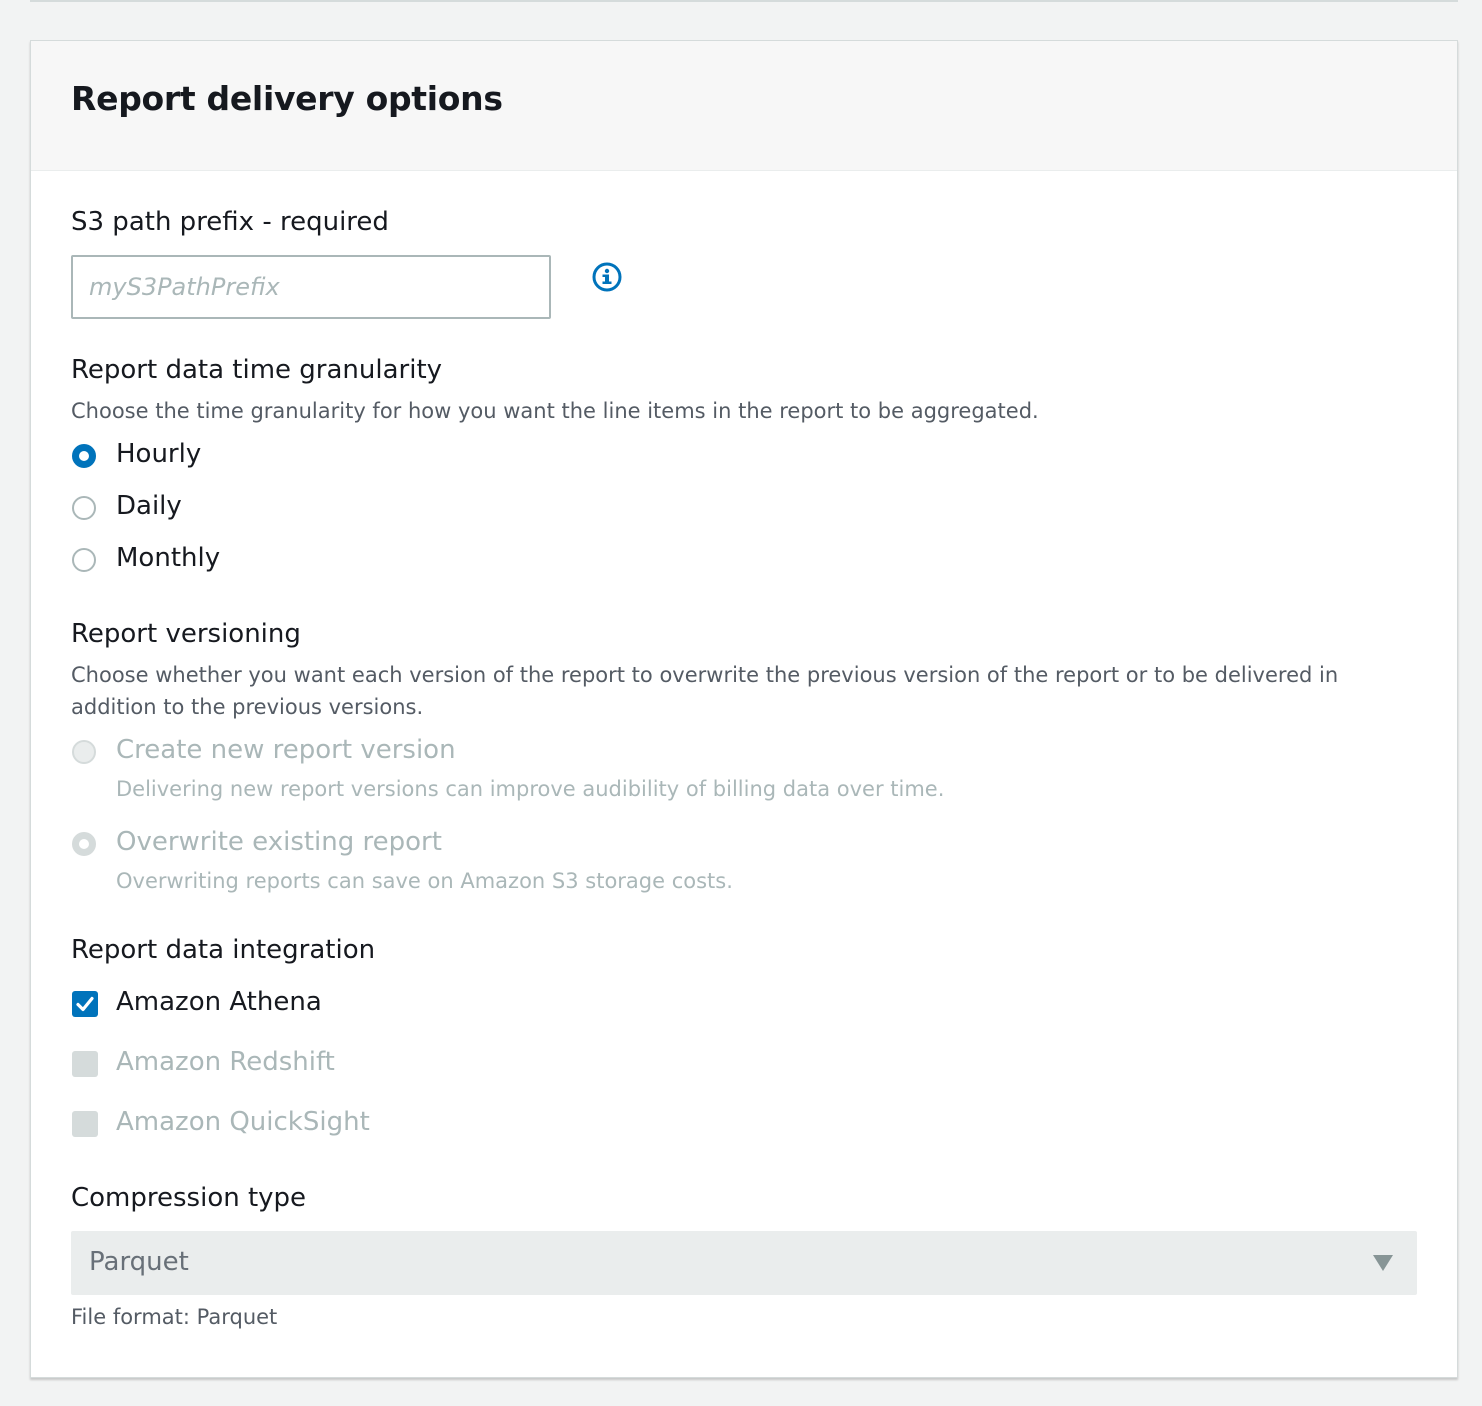 This screenshot has height=1406, width=1482. What do you see at coordinates (744, 1) in the screenshot?
I see `top-divider` at bounding box center [744, 1].